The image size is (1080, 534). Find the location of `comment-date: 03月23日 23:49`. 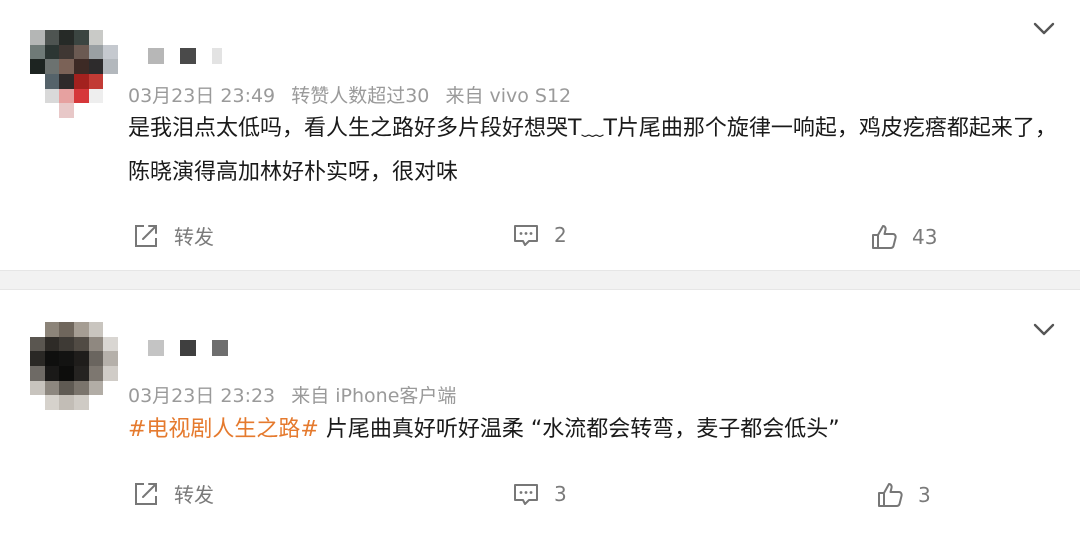

comment-date: 03月23日 23:49 is located at coordinates (202, 96).